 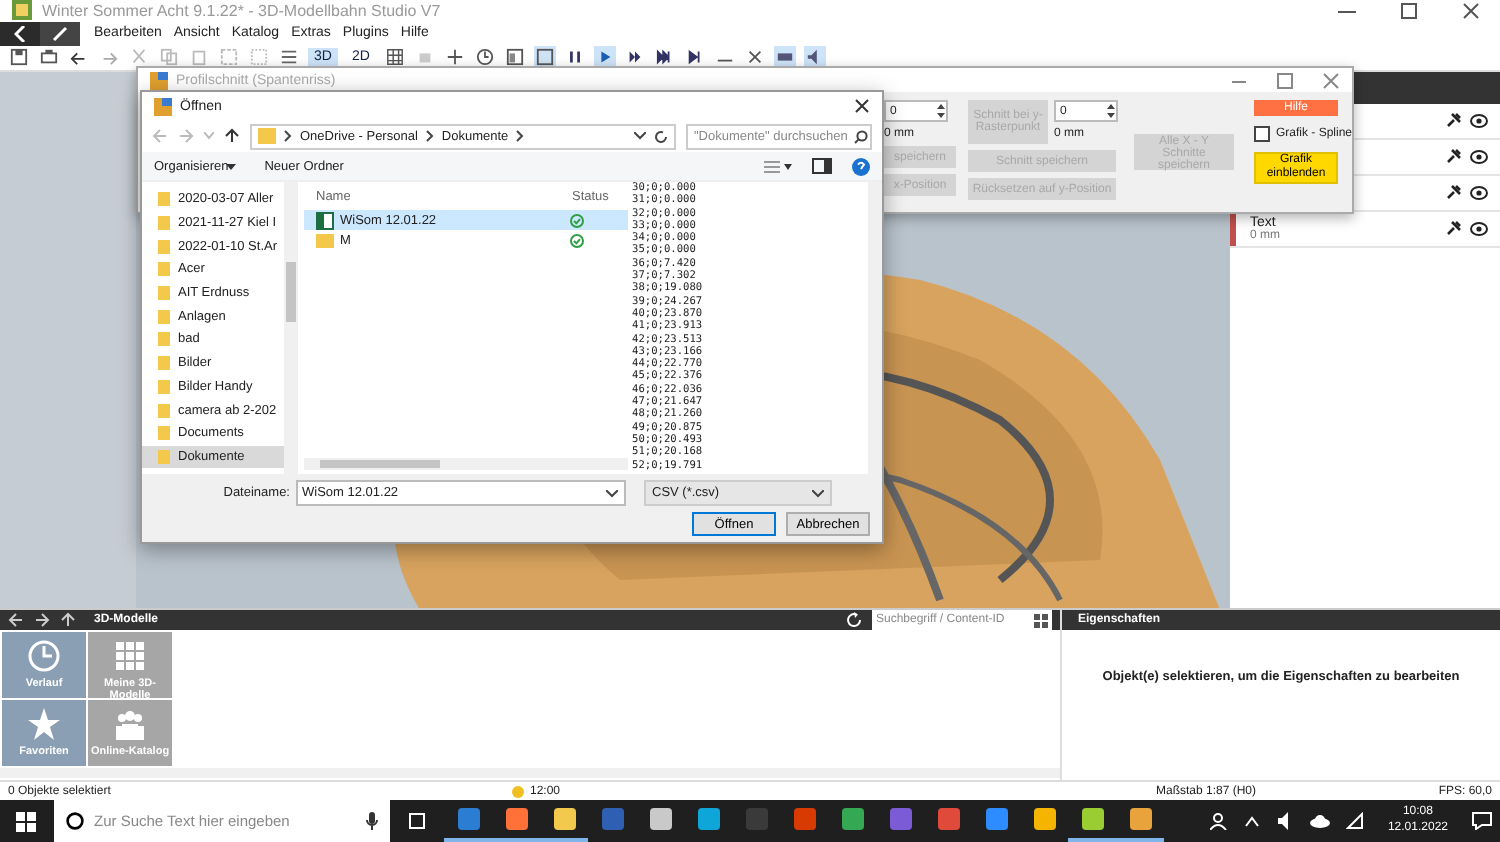 What do you see at coordinates (42, 620) in the screenshot?
I see `forward-icon` at bounding box center [42, 620].